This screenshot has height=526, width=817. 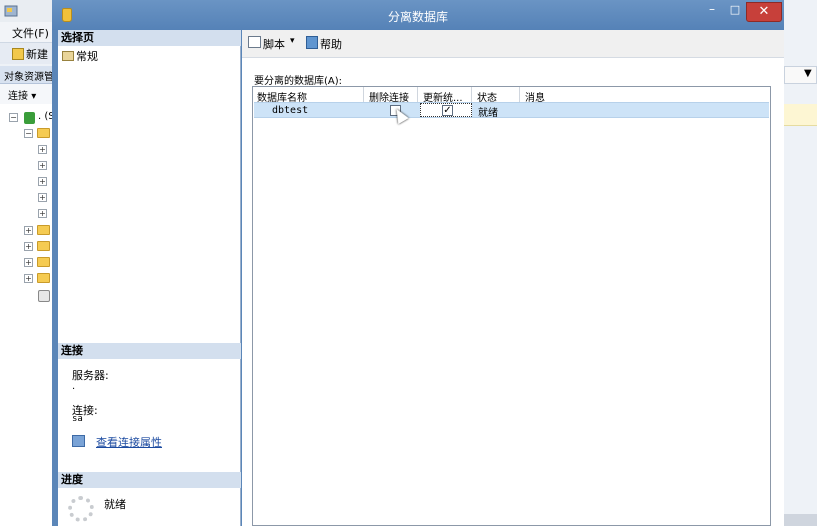 I want to click on connect-dropdown-icon: ▾, so click(x=34, y=96).